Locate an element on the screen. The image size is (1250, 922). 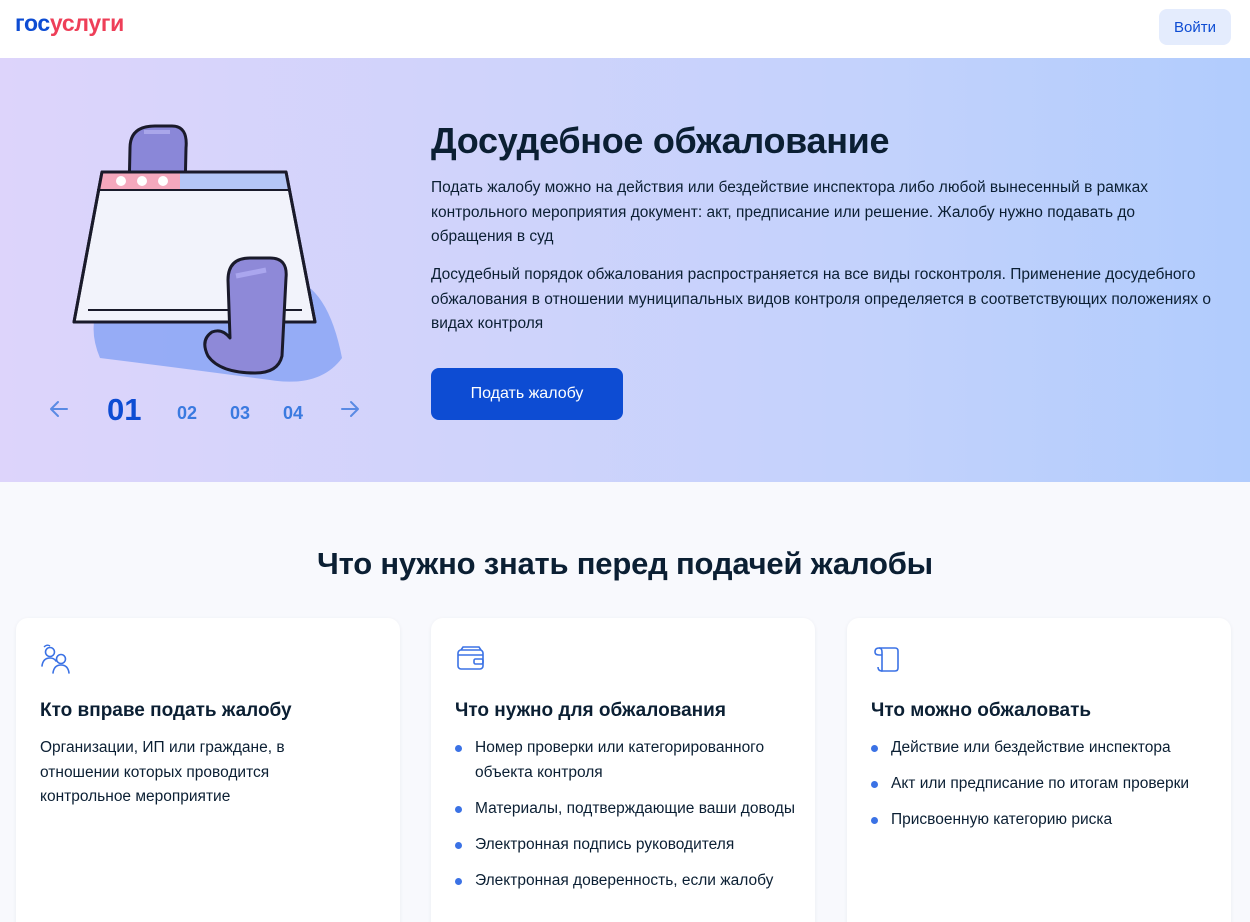
complaint-window-illustration is located at coordinates (207, 253).